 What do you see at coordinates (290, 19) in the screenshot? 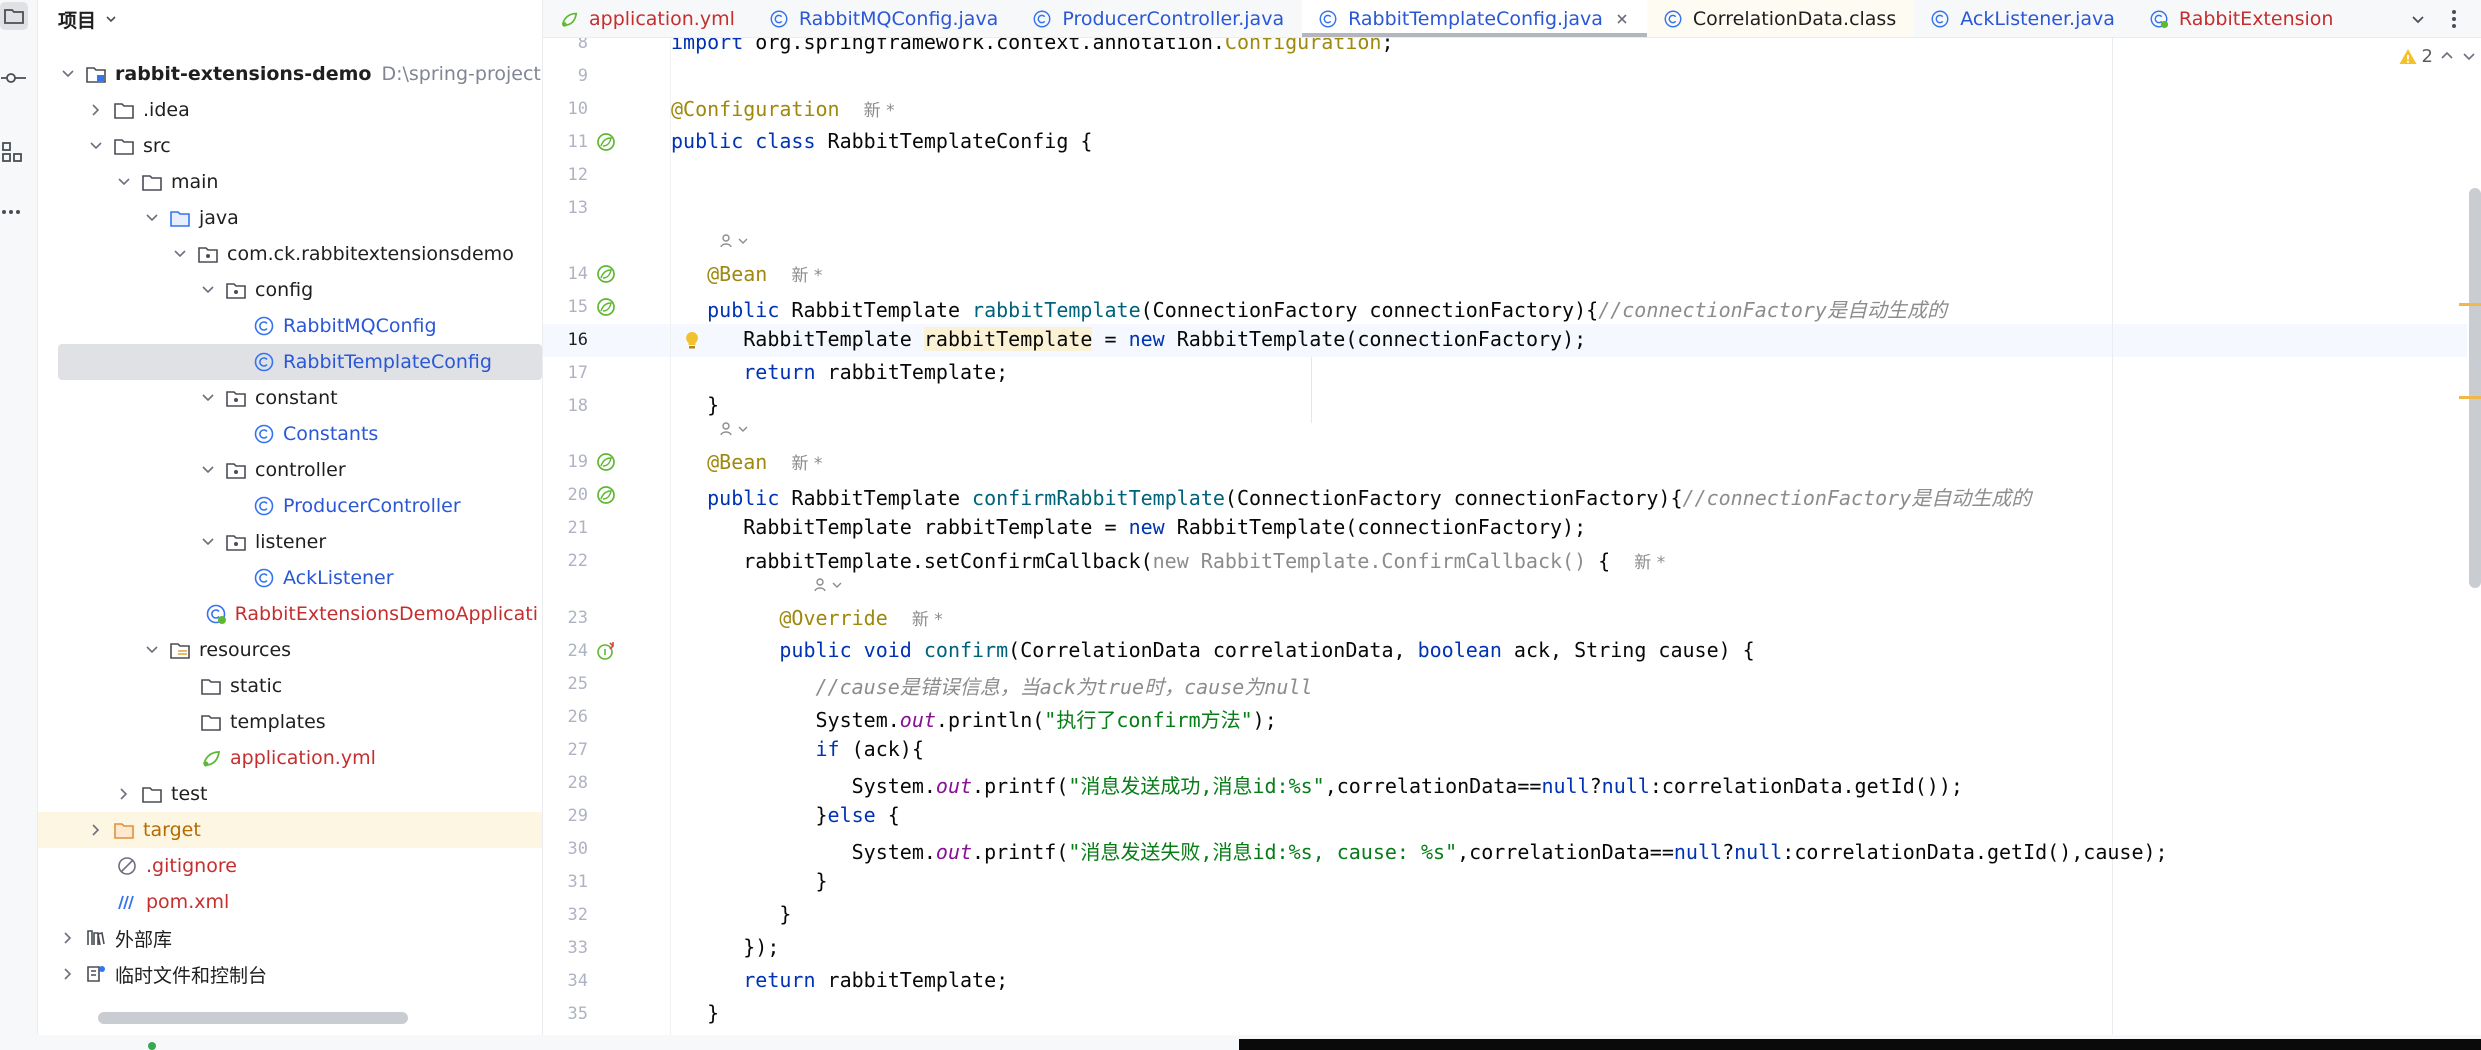
I see `project-panel-header: 项目` at bounding box center [290, 19].